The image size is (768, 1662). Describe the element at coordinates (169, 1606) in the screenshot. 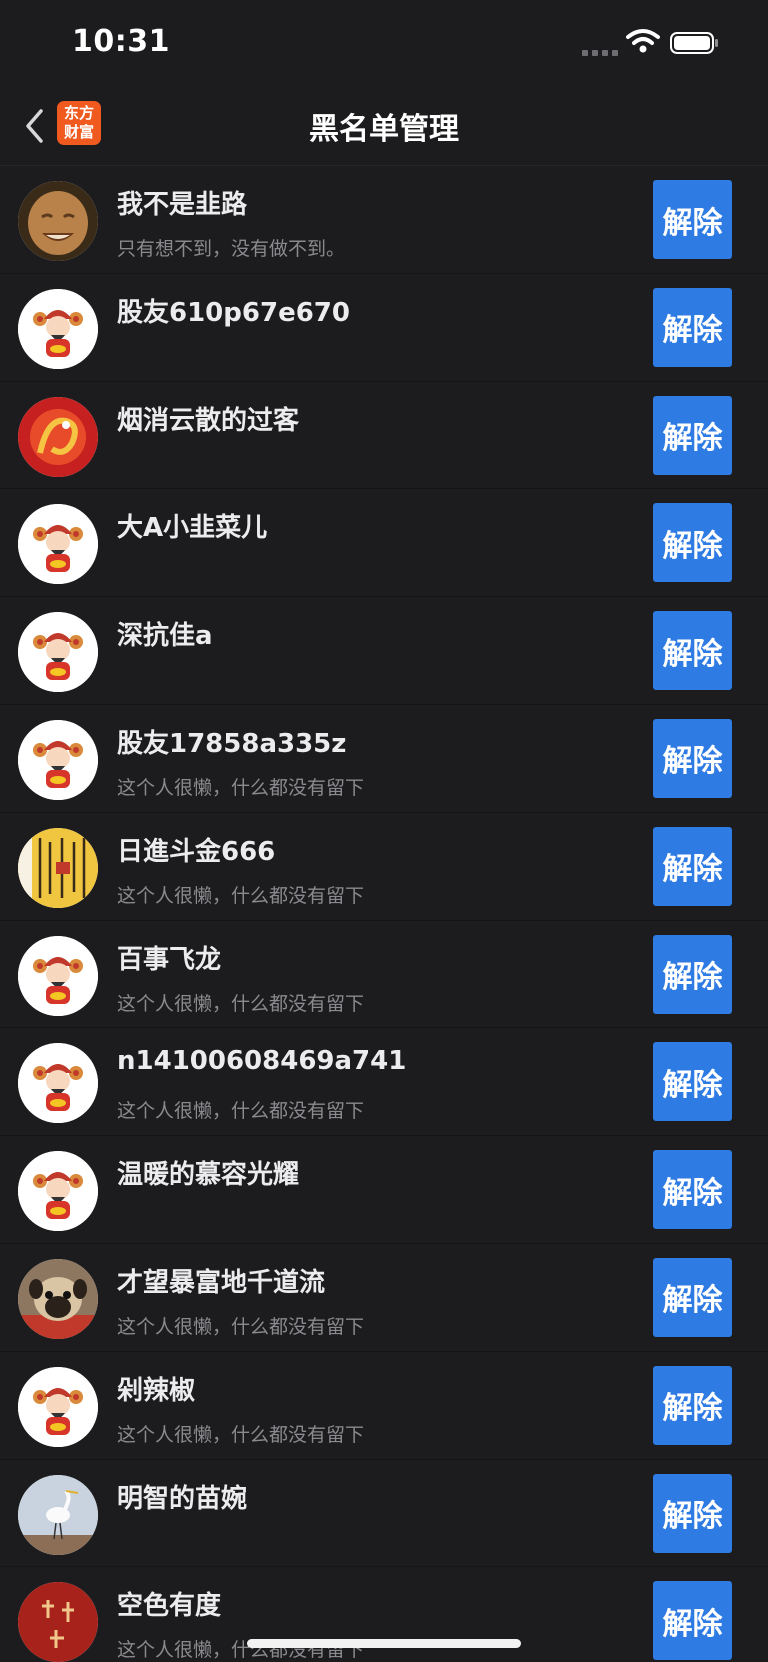

I see `user-name: 空色有度` at that location.